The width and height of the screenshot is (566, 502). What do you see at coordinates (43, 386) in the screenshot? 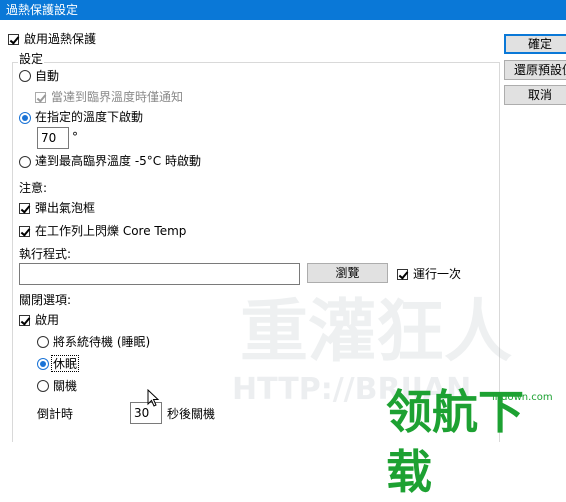
I see `shutdown-radio` at bounding box center [43, 386].